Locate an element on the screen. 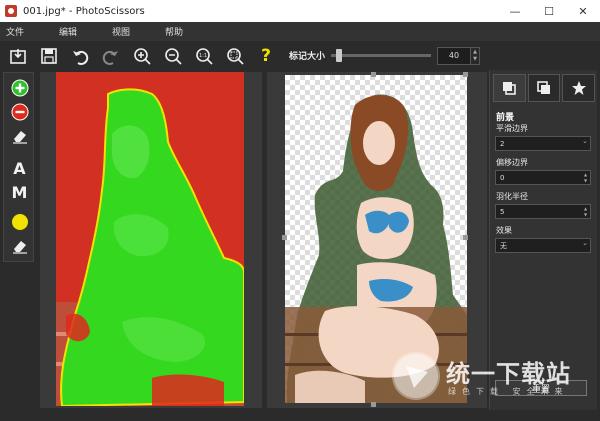 This screenshot has height=421, width=600. toolbar: 1:1 ? 标记大小 40 ▲ ▼ is located at coordinates (300, 55).